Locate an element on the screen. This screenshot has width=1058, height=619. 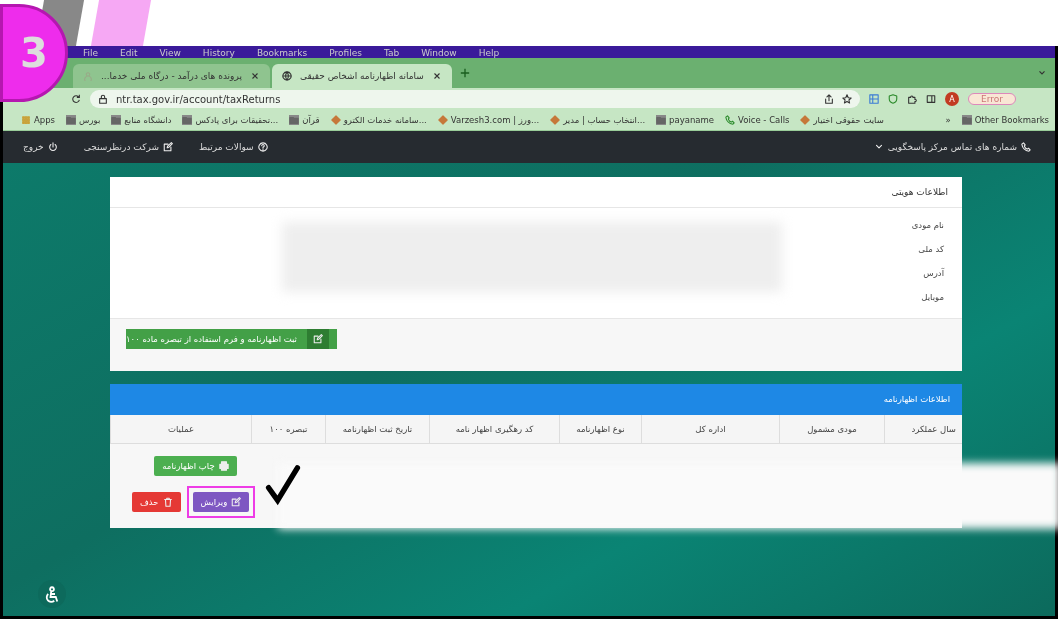
field-label: موبایل is located at coordinates (932, 298).